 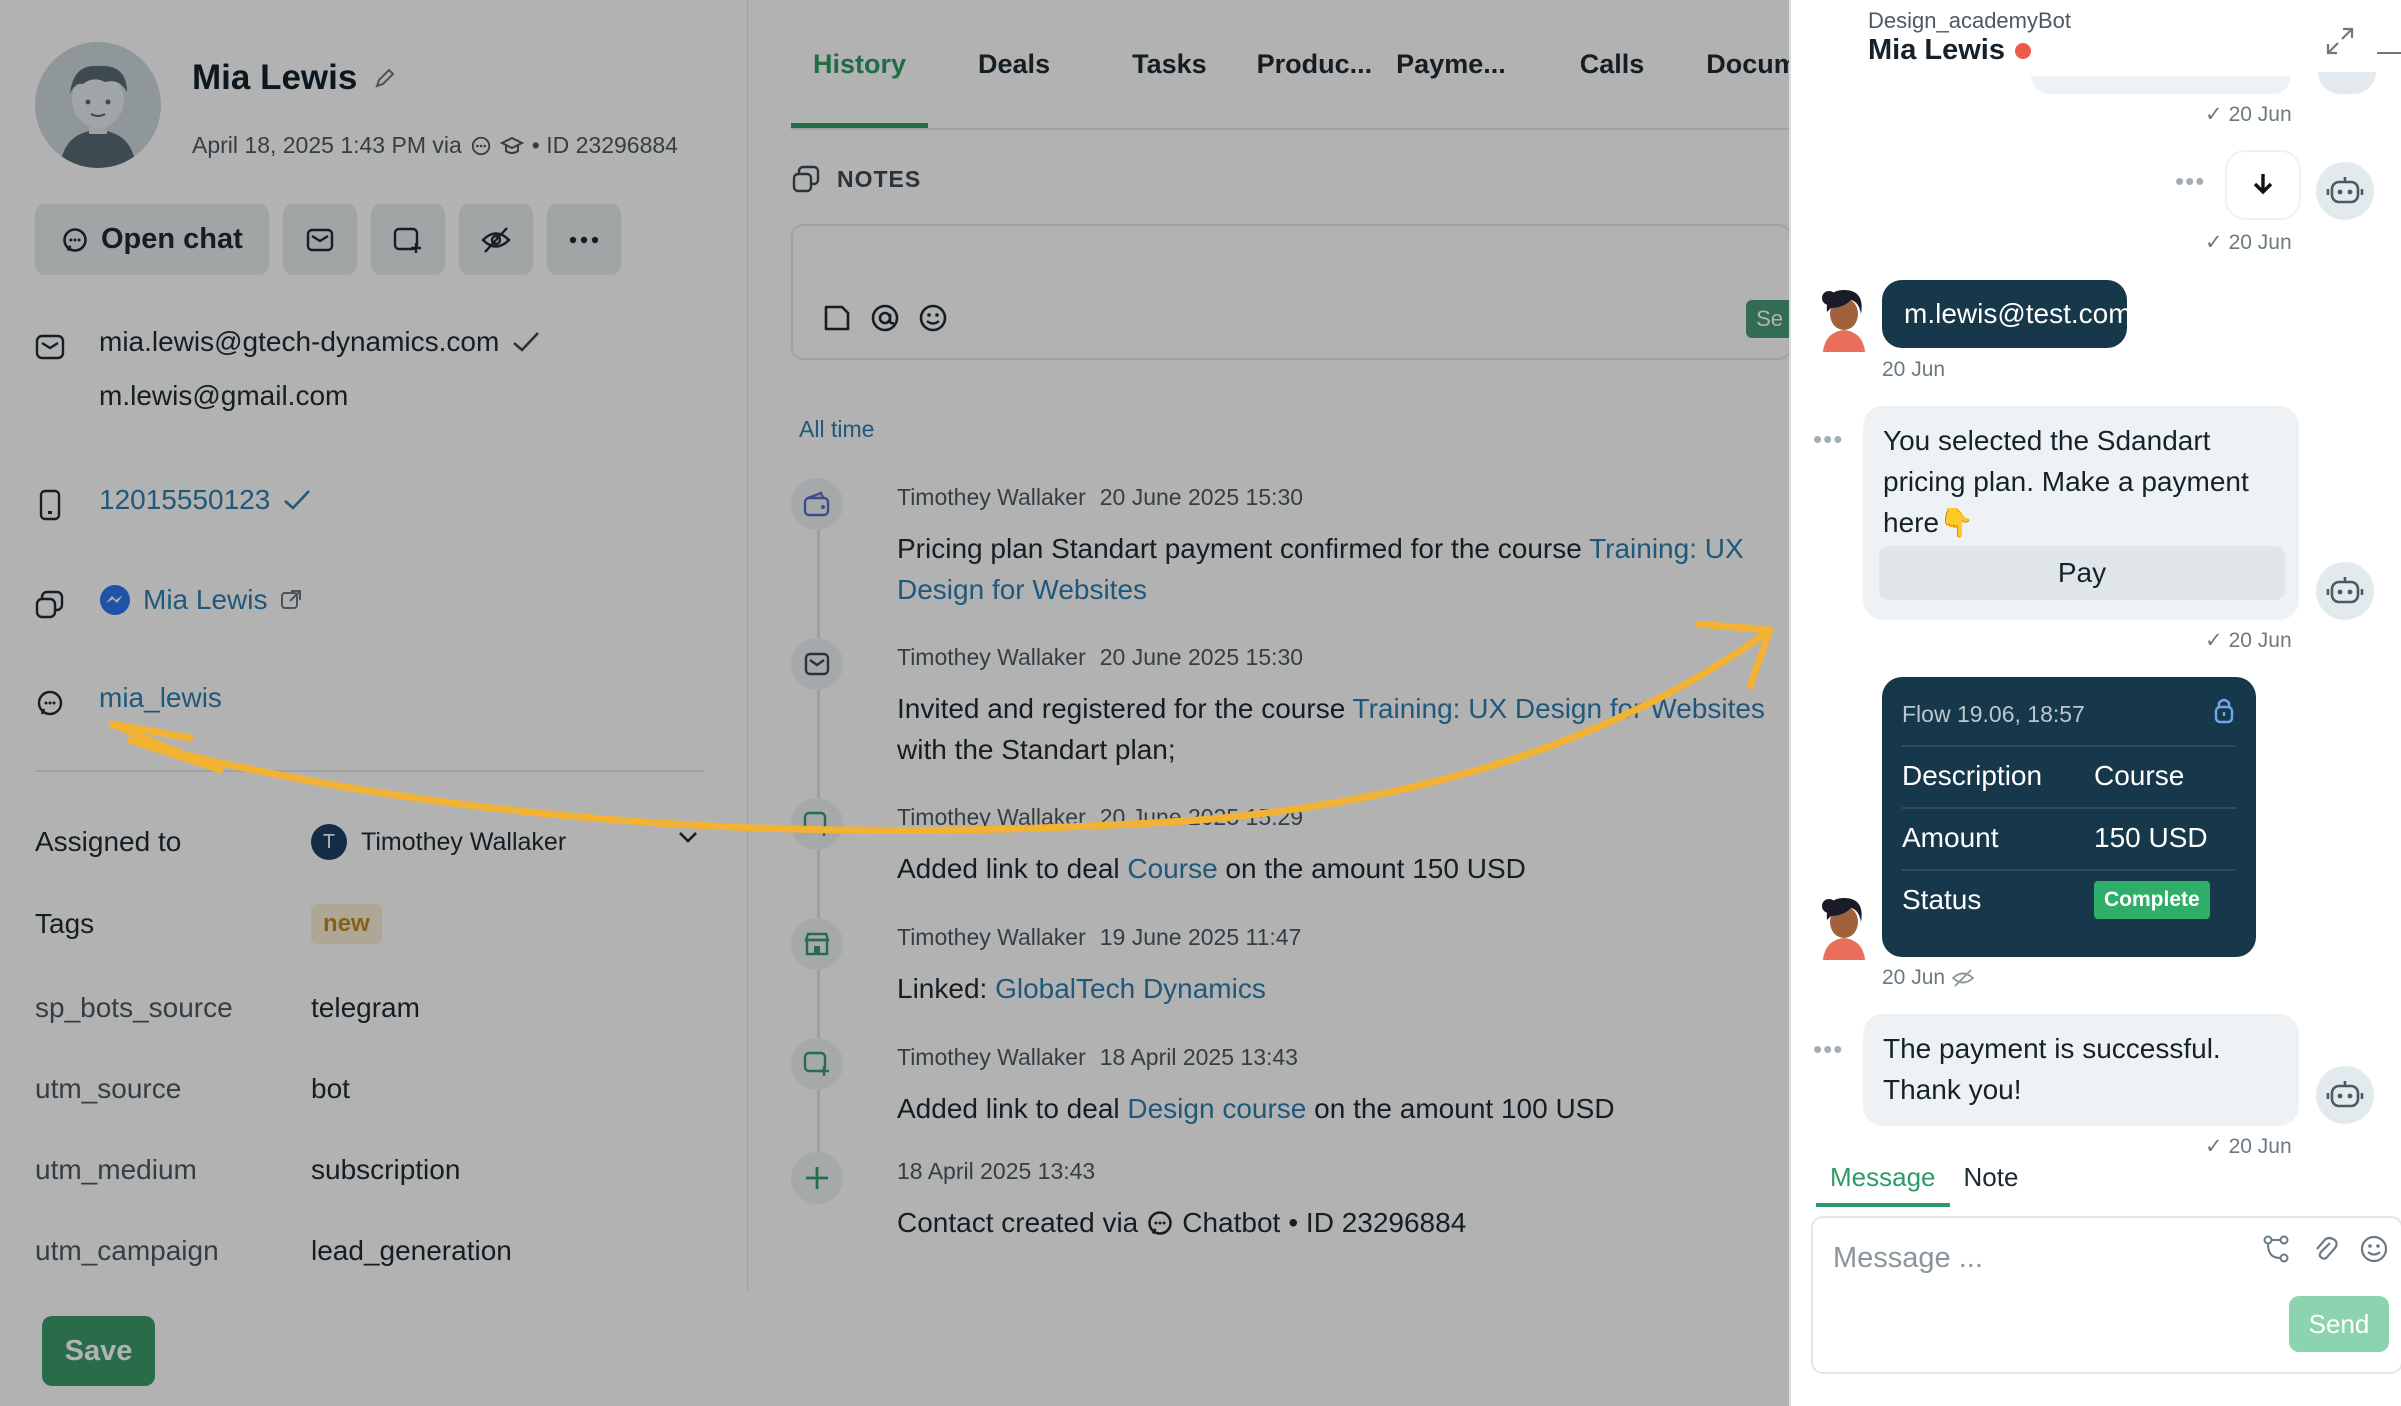 What do you see at coordinates (2023, 50) in the screenshot?
I see `status-dot` at bounding box center [2023, 50].